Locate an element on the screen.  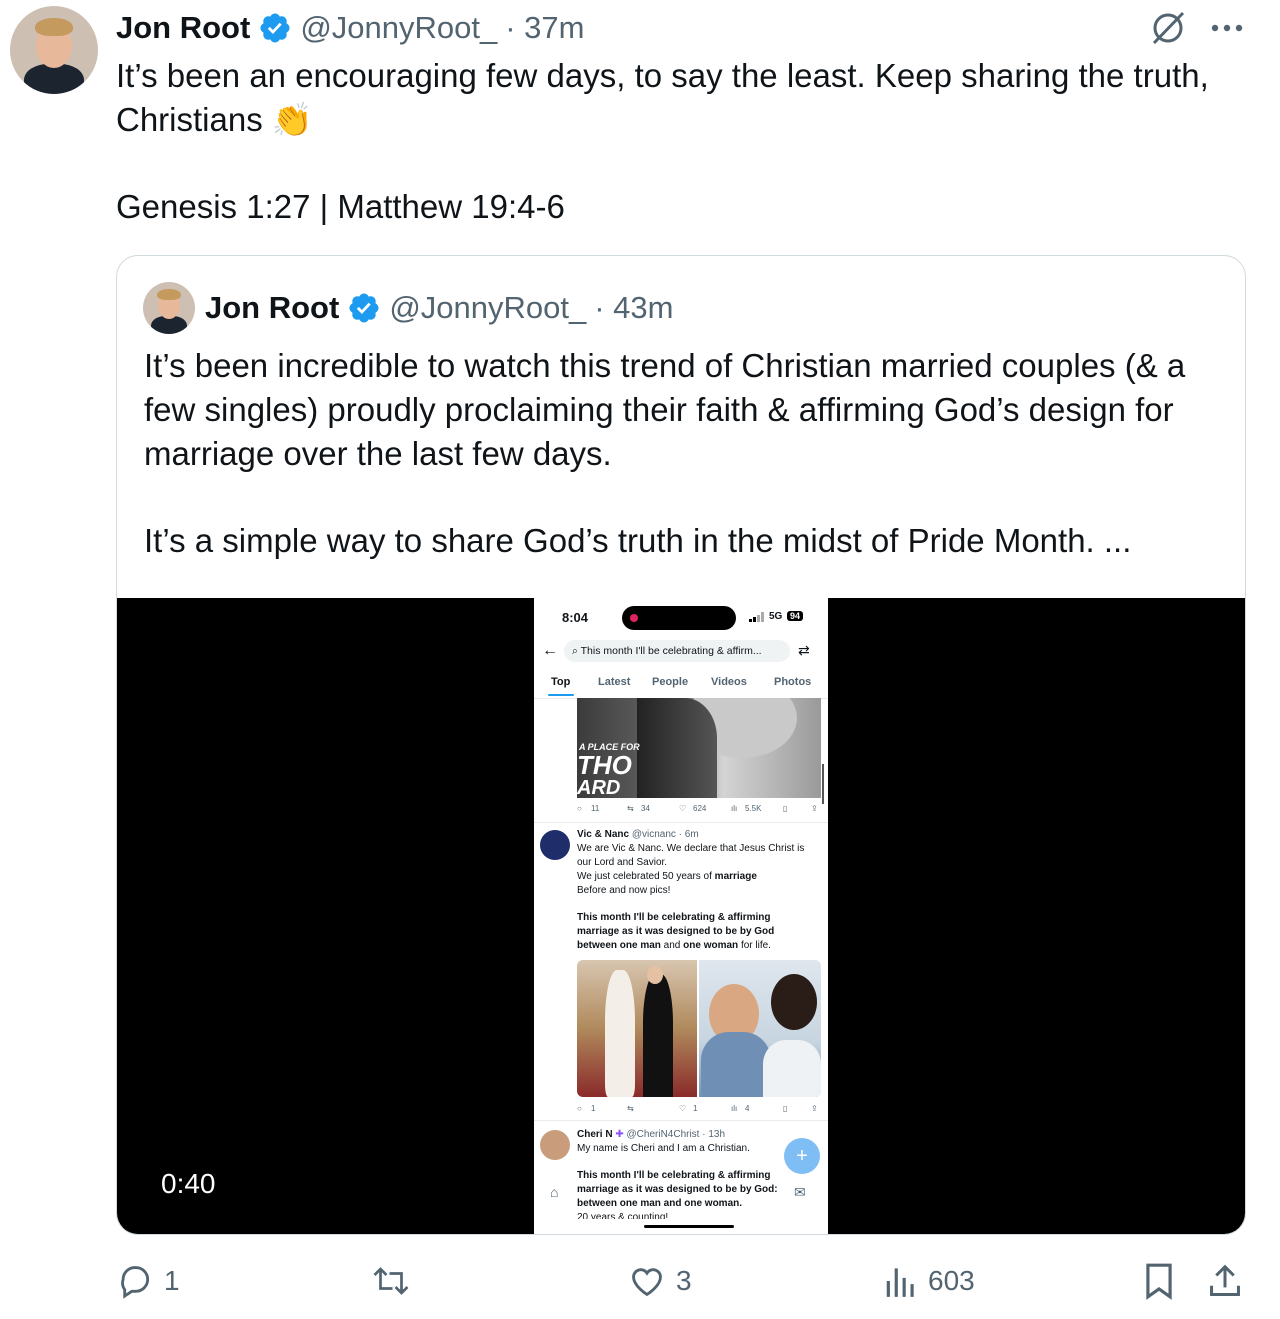
like-count: 3 is located at coordinates (684, 1280).